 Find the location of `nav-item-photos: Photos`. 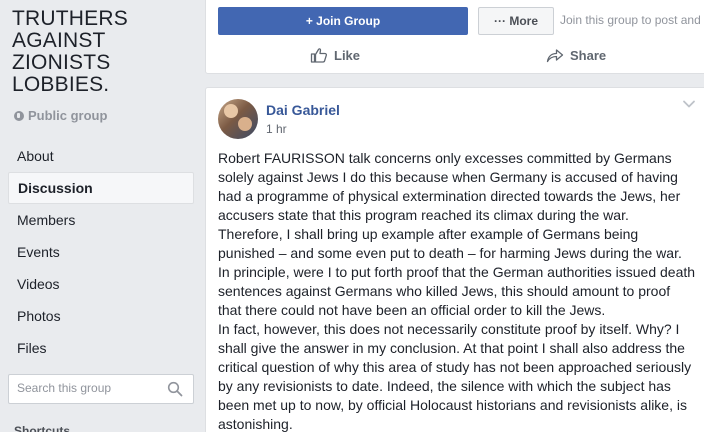

nav-item-photos: Photos is located at coordinates (101, 316).